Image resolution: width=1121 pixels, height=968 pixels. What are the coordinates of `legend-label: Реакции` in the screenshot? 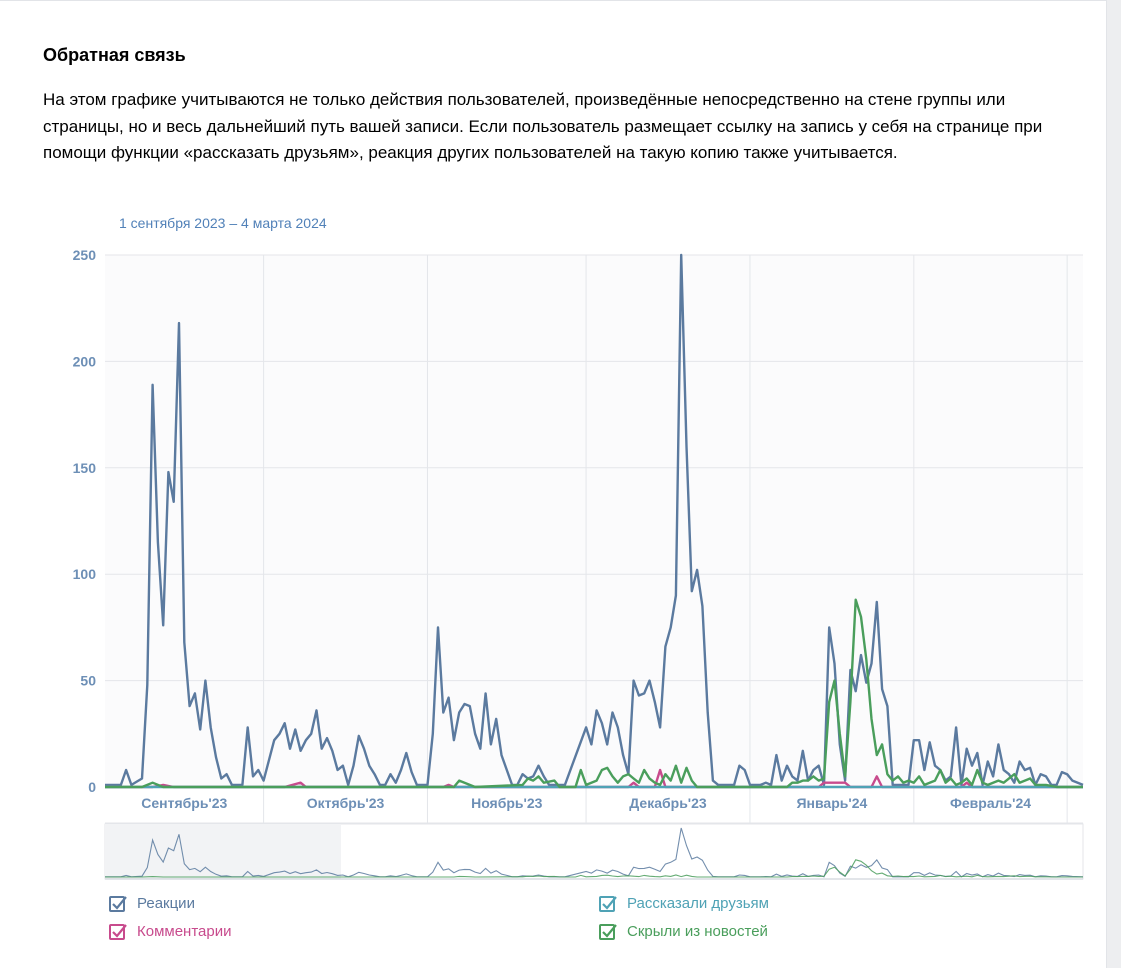 It's located at (166, 903).